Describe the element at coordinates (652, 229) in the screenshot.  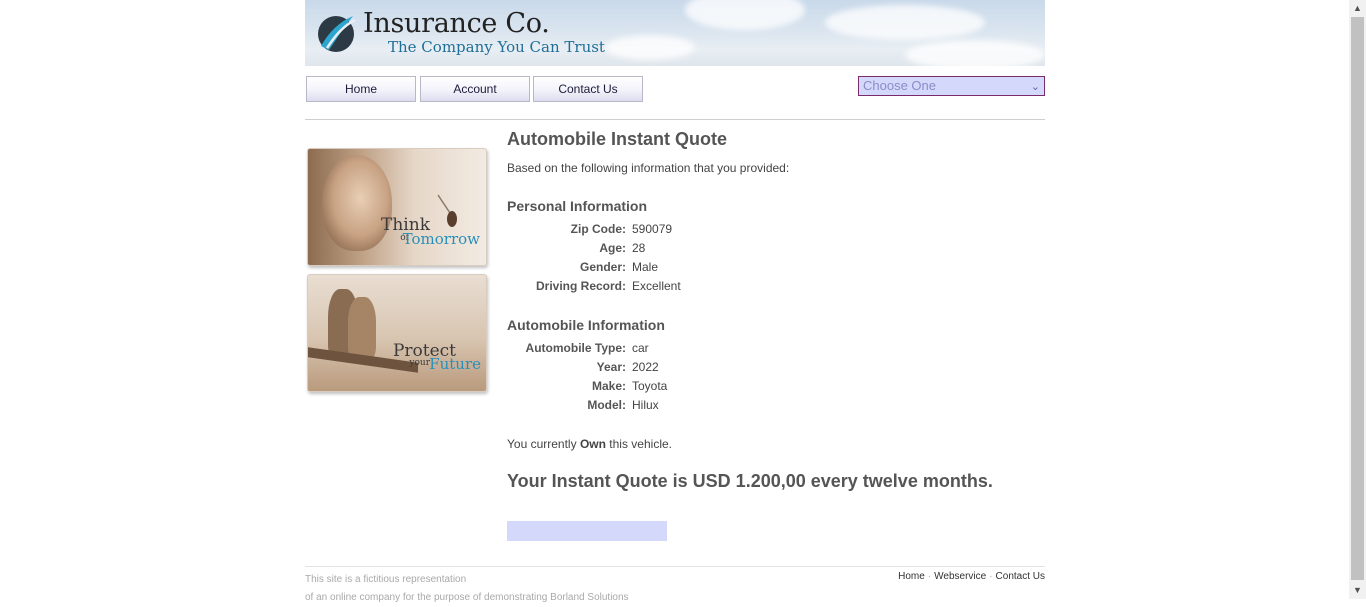
I see `info-value: 590079` at that location.